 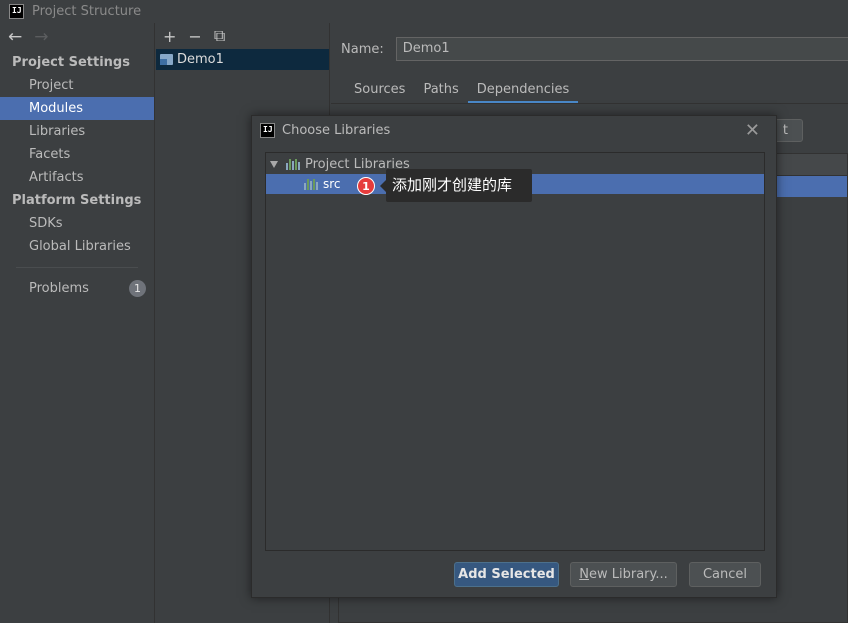 I want to click on back-arrow-icon: ←, so click(x=15, y=37).